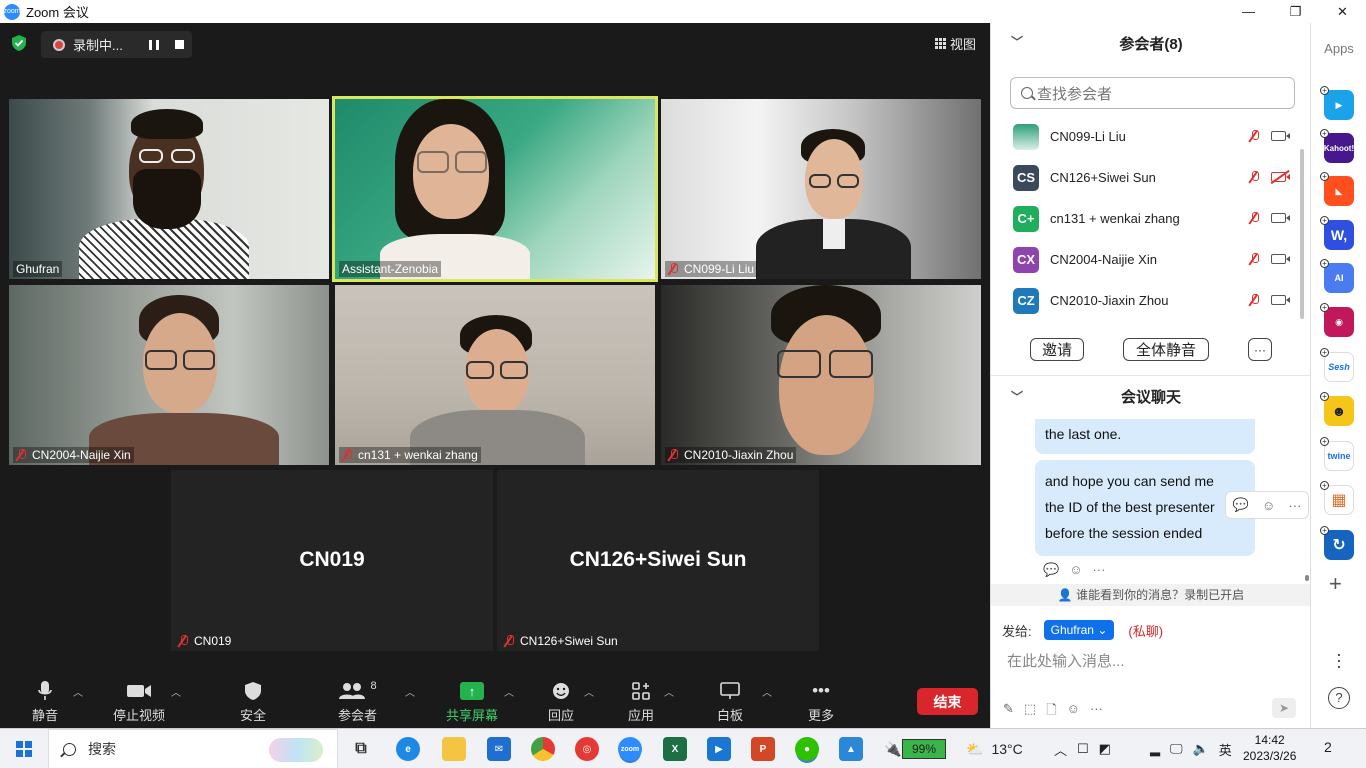 This screenshot has height=768, width=1366. What do you see at coordinates (1339, 322) in the screenshot?
I see `app-icon: ◉` at bounding box center [1339, 322].